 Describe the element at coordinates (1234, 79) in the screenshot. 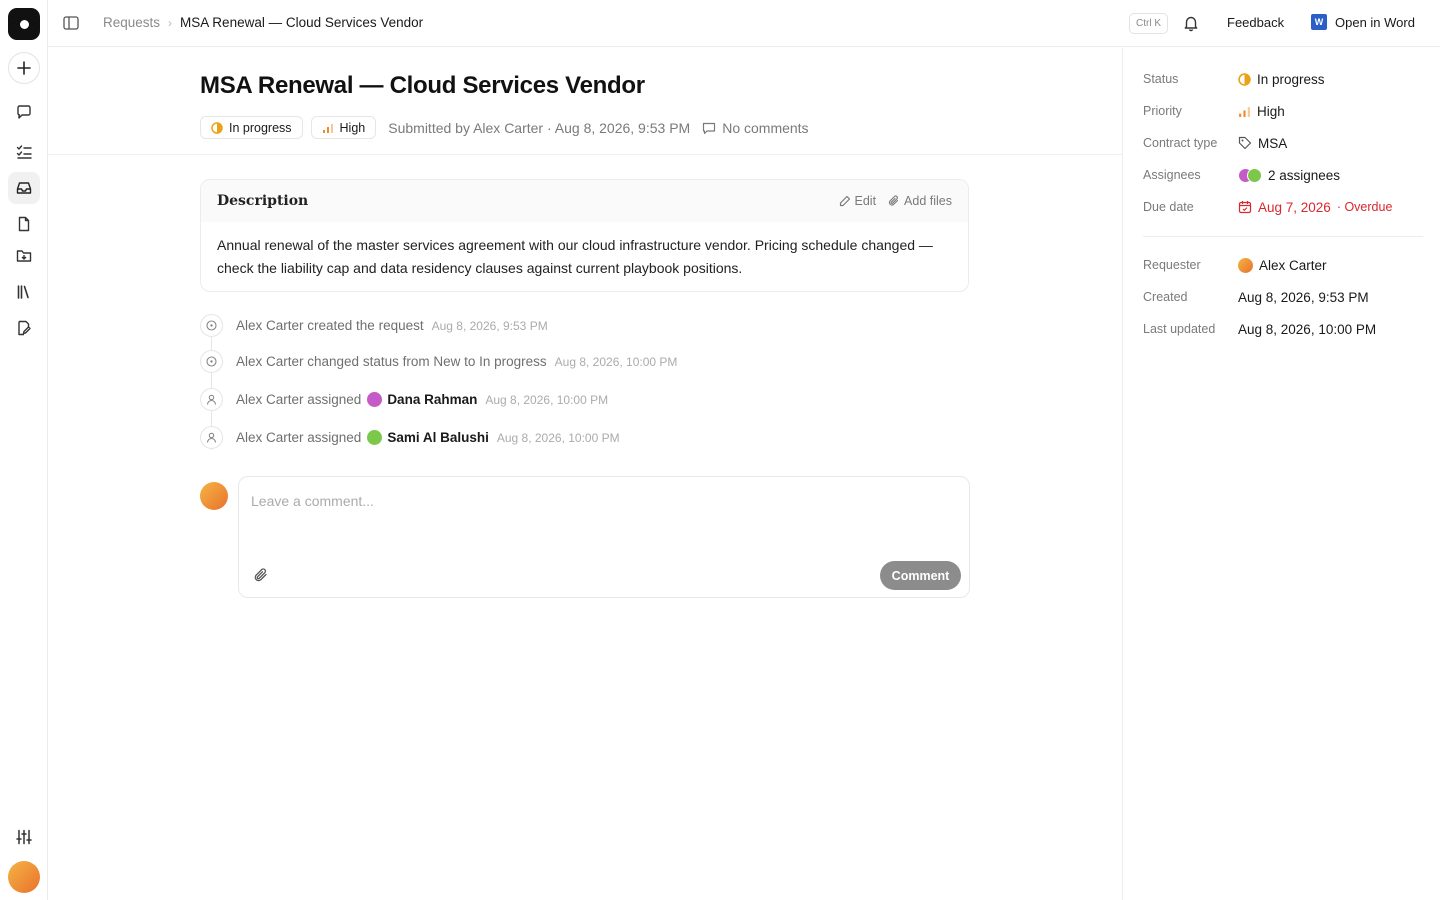

I see `property-status: Status In progress` at that location.